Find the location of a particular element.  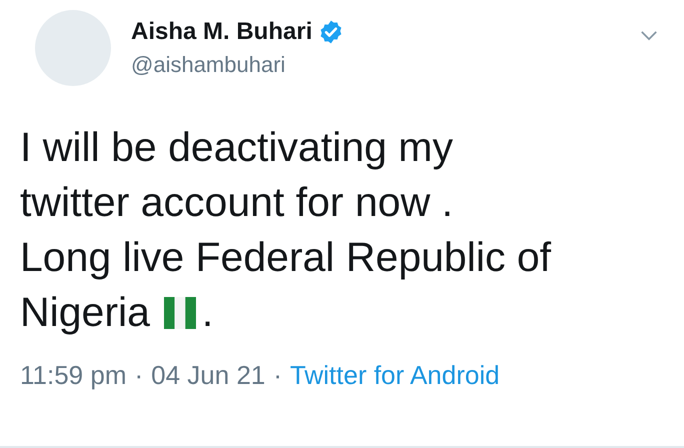

nigeria-flag-icon is located at coordinates (180, 312).